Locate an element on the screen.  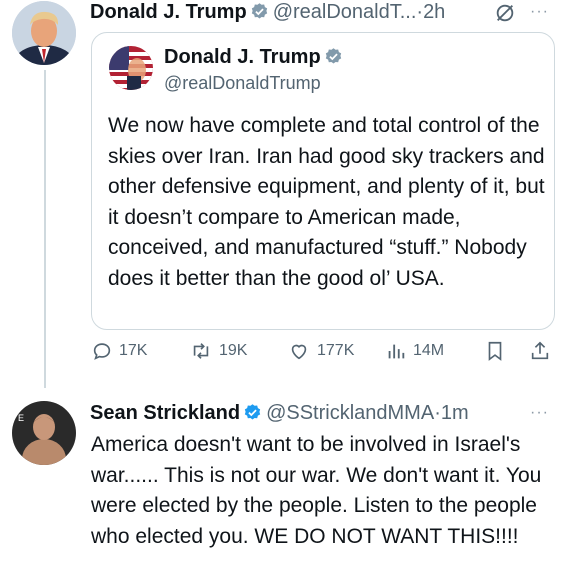
share-icon is located at coordinates (540, 350).